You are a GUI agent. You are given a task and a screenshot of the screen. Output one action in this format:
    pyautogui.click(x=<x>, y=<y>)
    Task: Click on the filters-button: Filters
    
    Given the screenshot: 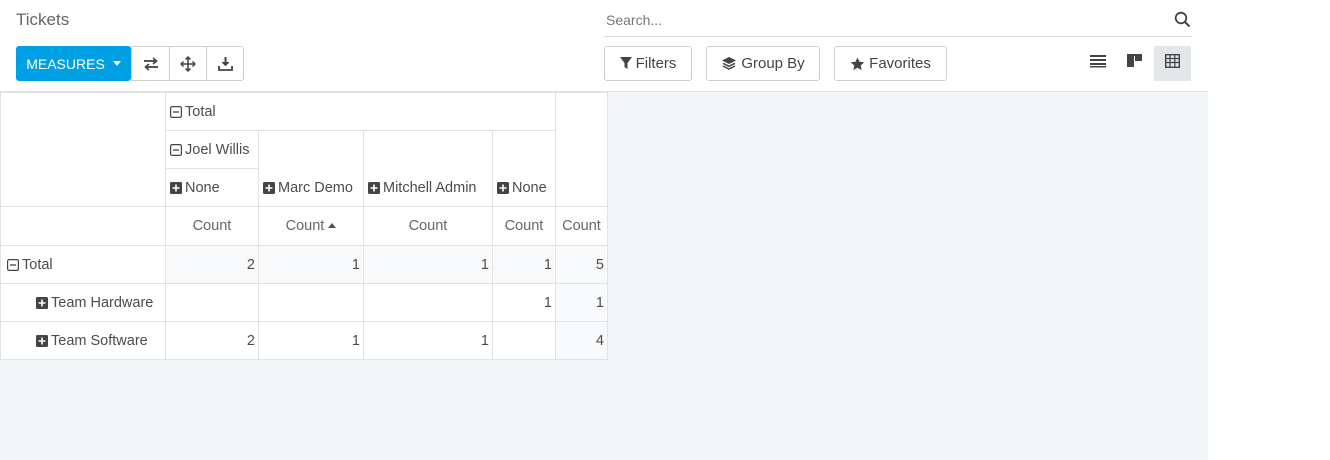 What is the action you would take?
    pyautogui.click(x=648, y=63)
    